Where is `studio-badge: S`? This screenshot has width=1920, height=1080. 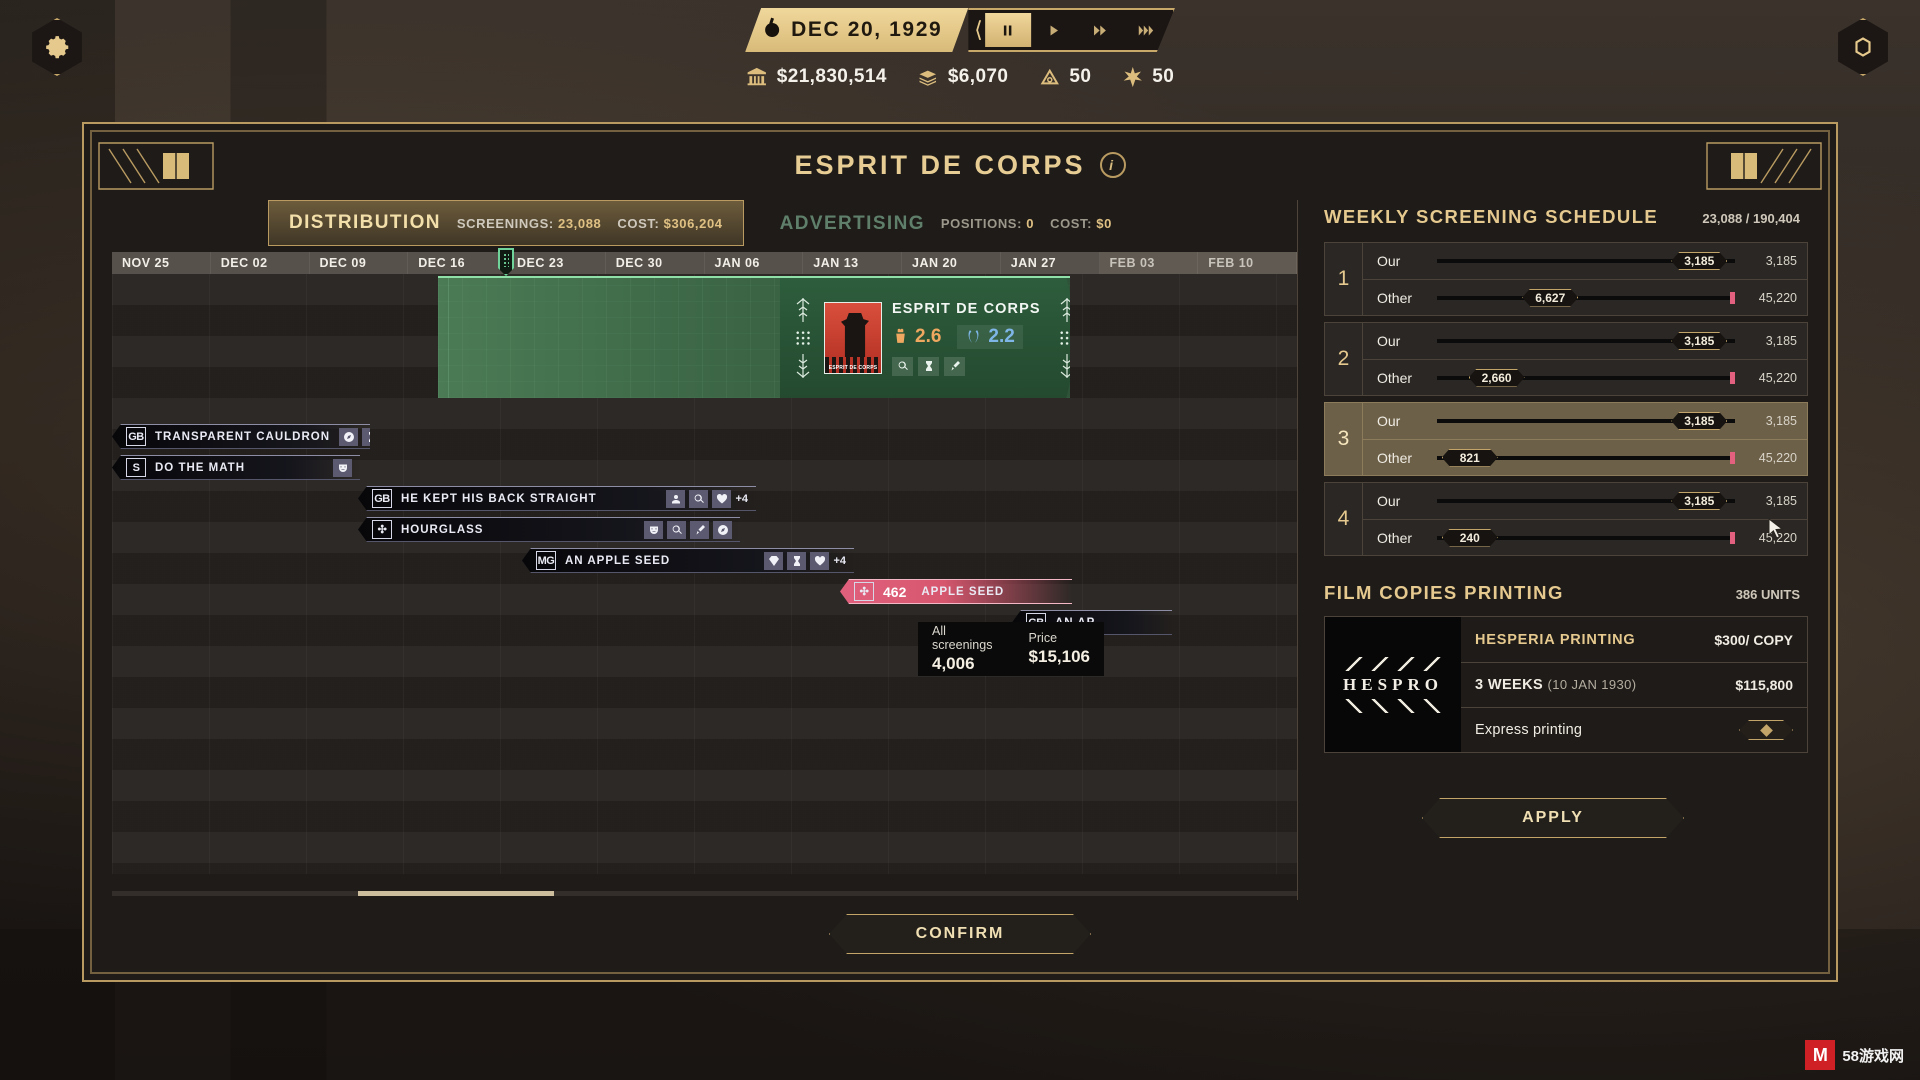 studio-badge: S is located at coordinates (136, 467).